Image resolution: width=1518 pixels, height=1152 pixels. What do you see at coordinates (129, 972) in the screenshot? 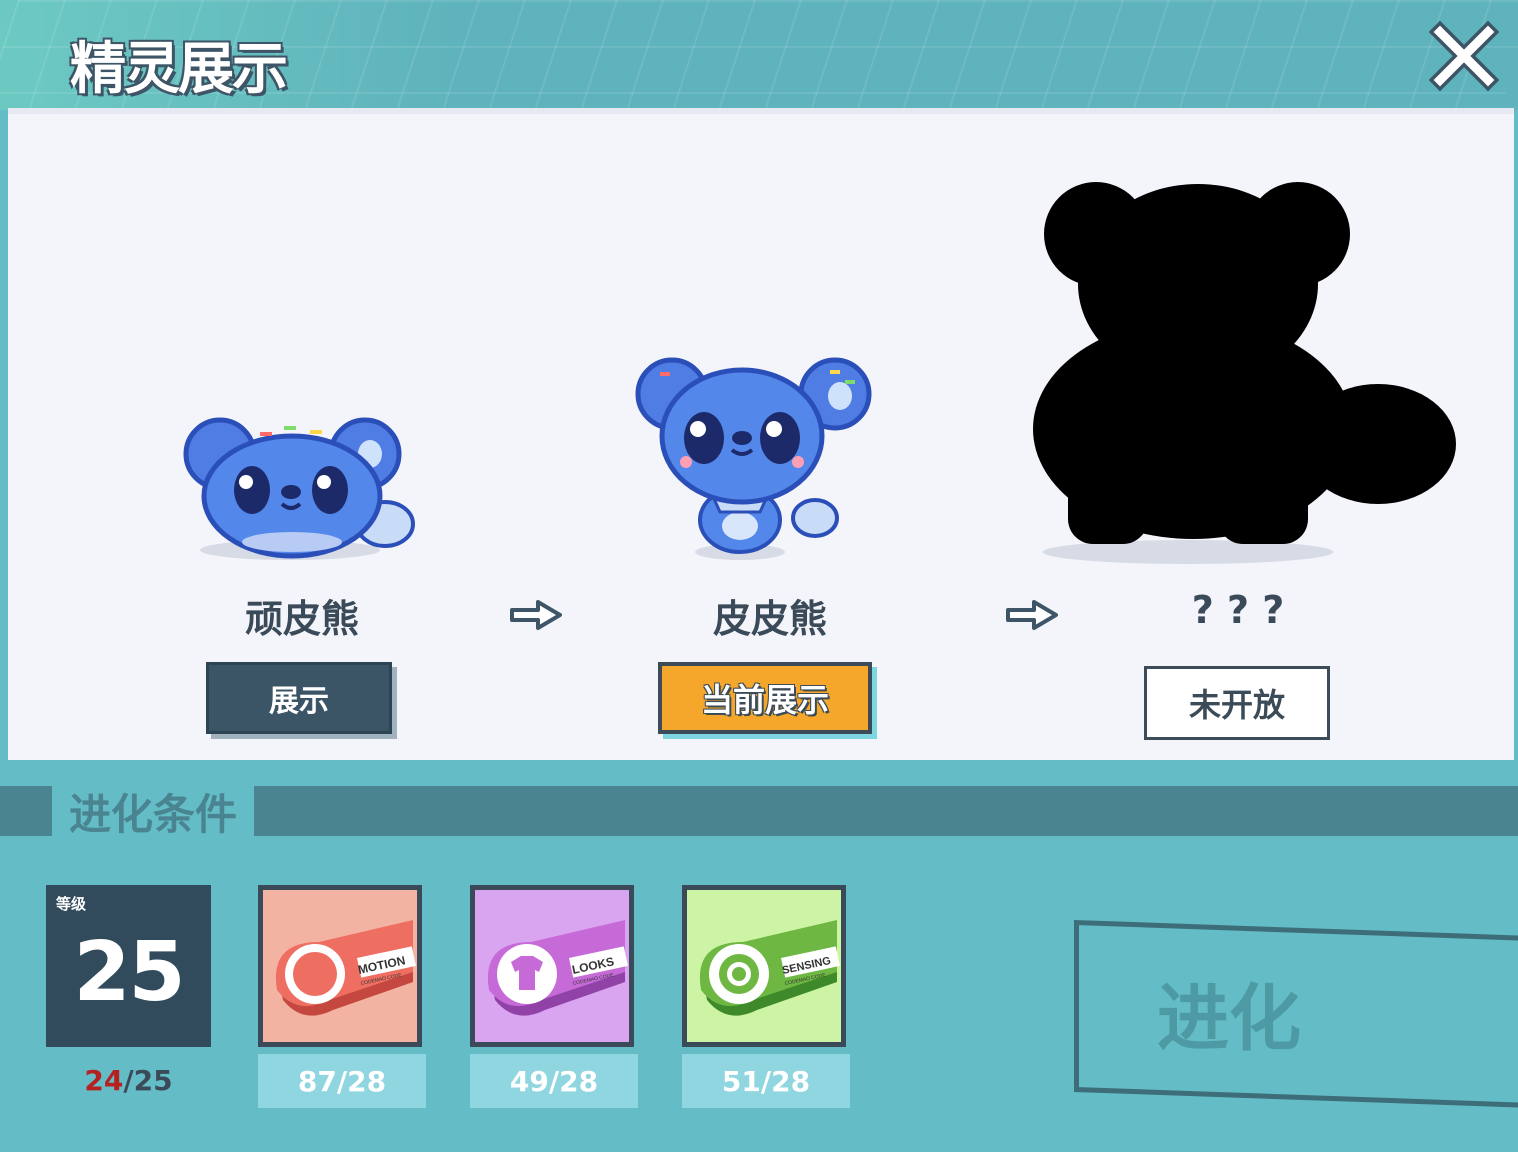
I see `level-value: 25` at bounding box center [129, 972].